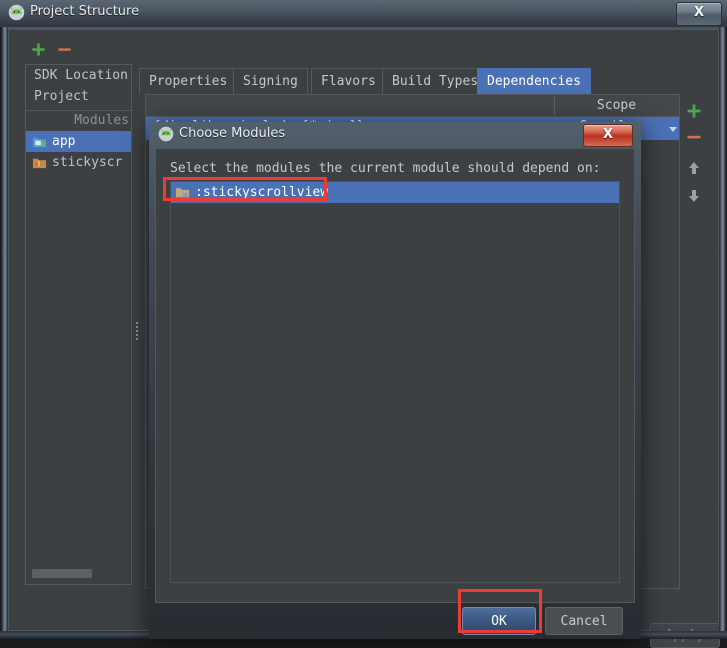  Describe the element at coordinates (395, 621) in the screenshot. I see `dialog-footer: OK Cancel` at that location.